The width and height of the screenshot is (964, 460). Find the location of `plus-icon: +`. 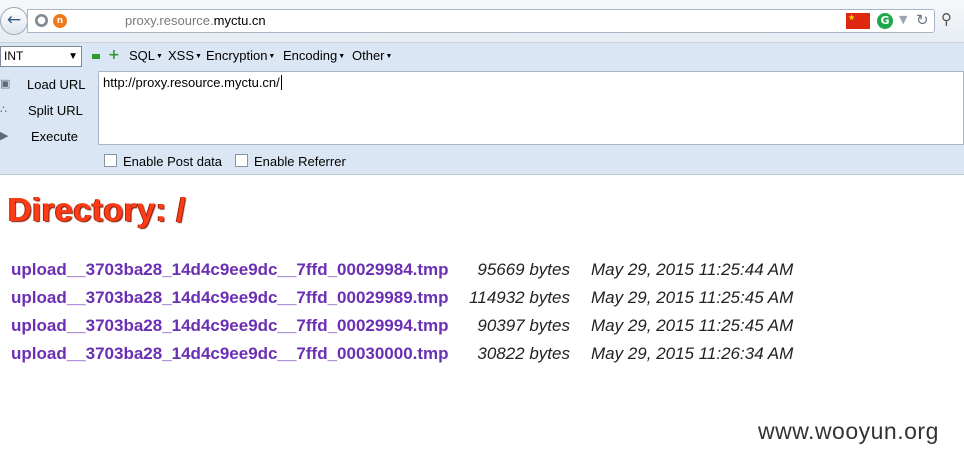

plus-icon: + is located at coordinates (114, 55).